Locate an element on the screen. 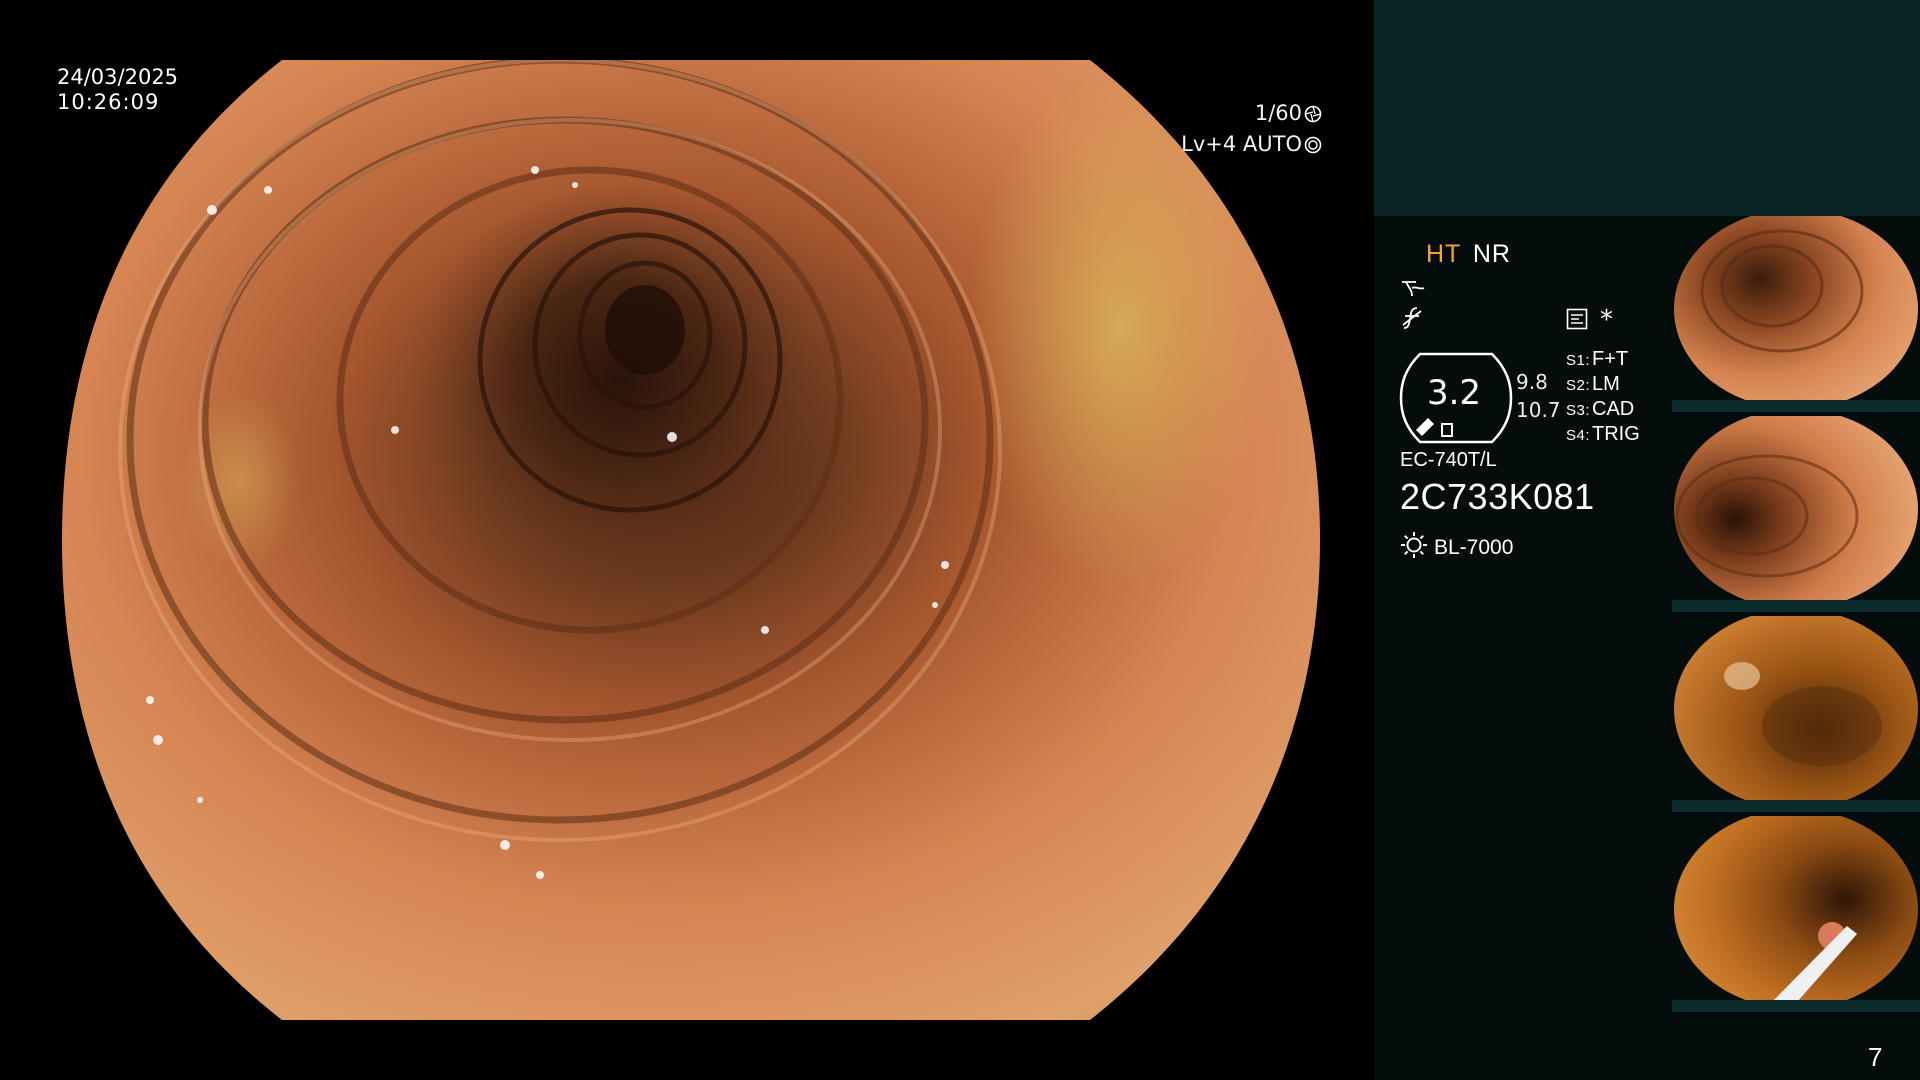 The width and height of the screenshot is (1920, 1080). switch-key: S1: is located at coordinates (1578, 360).